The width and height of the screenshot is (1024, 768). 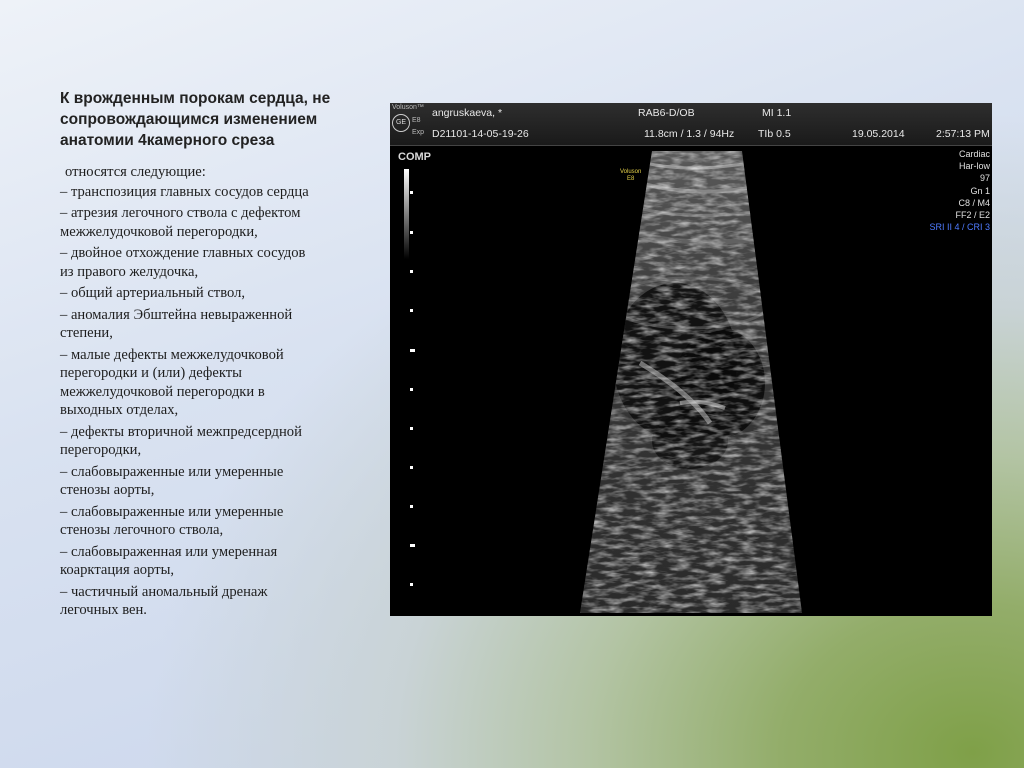 I want to click on list-item-line: перегородки,, so click(x=101, y=450).